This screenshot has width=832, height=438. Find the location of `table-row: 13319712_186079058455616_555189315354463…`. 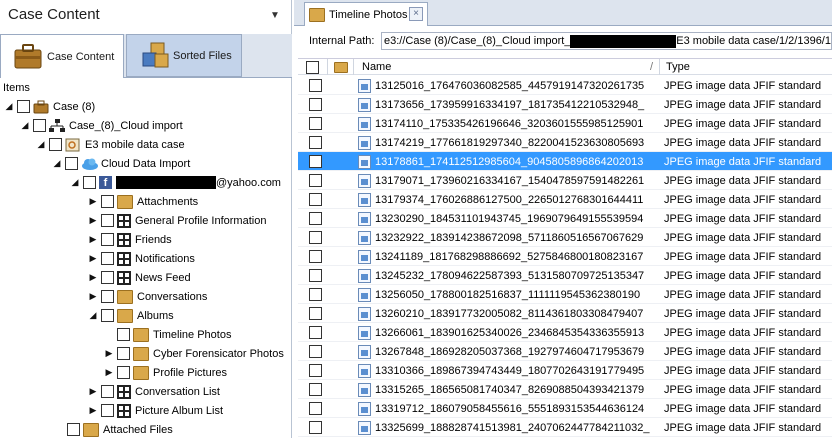

table-row: 13319712_186079058455616_555189315354463… is located at coordinates (565, 408).